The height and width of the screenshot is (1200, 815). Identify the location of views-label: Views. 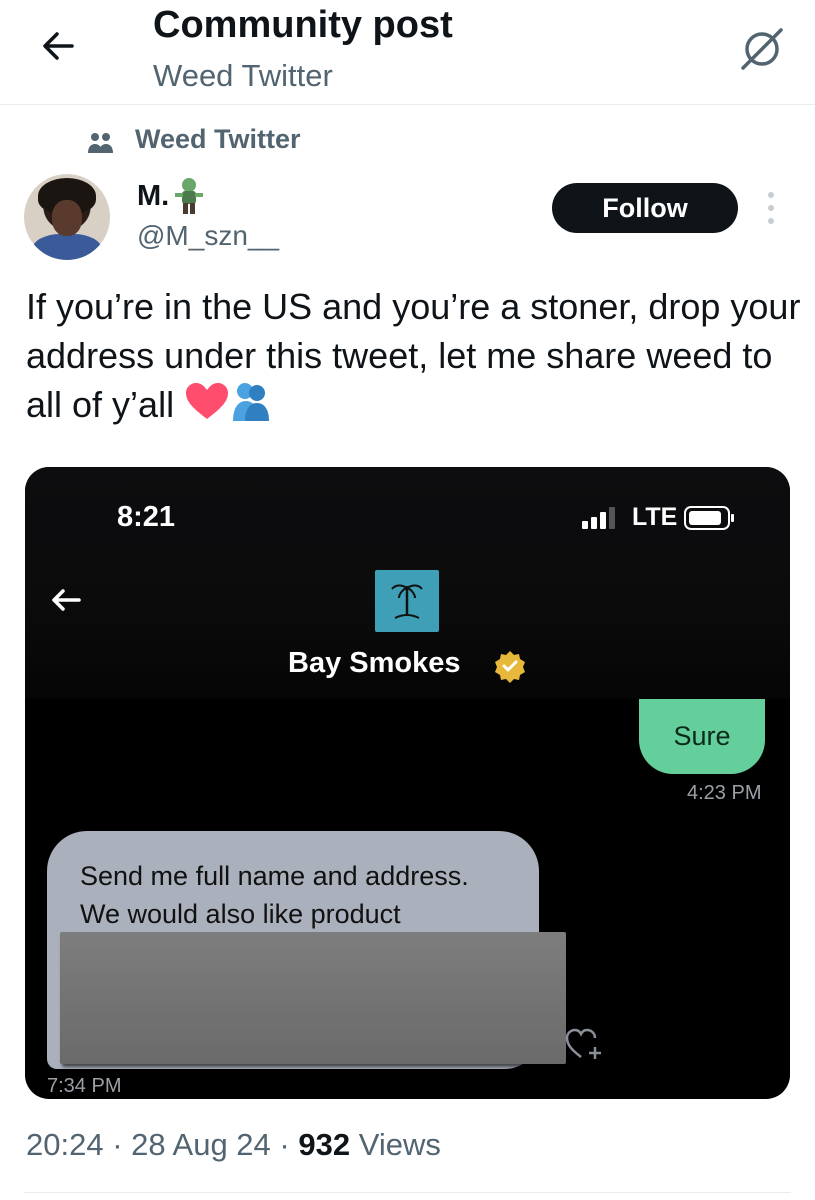
(399, 1144).